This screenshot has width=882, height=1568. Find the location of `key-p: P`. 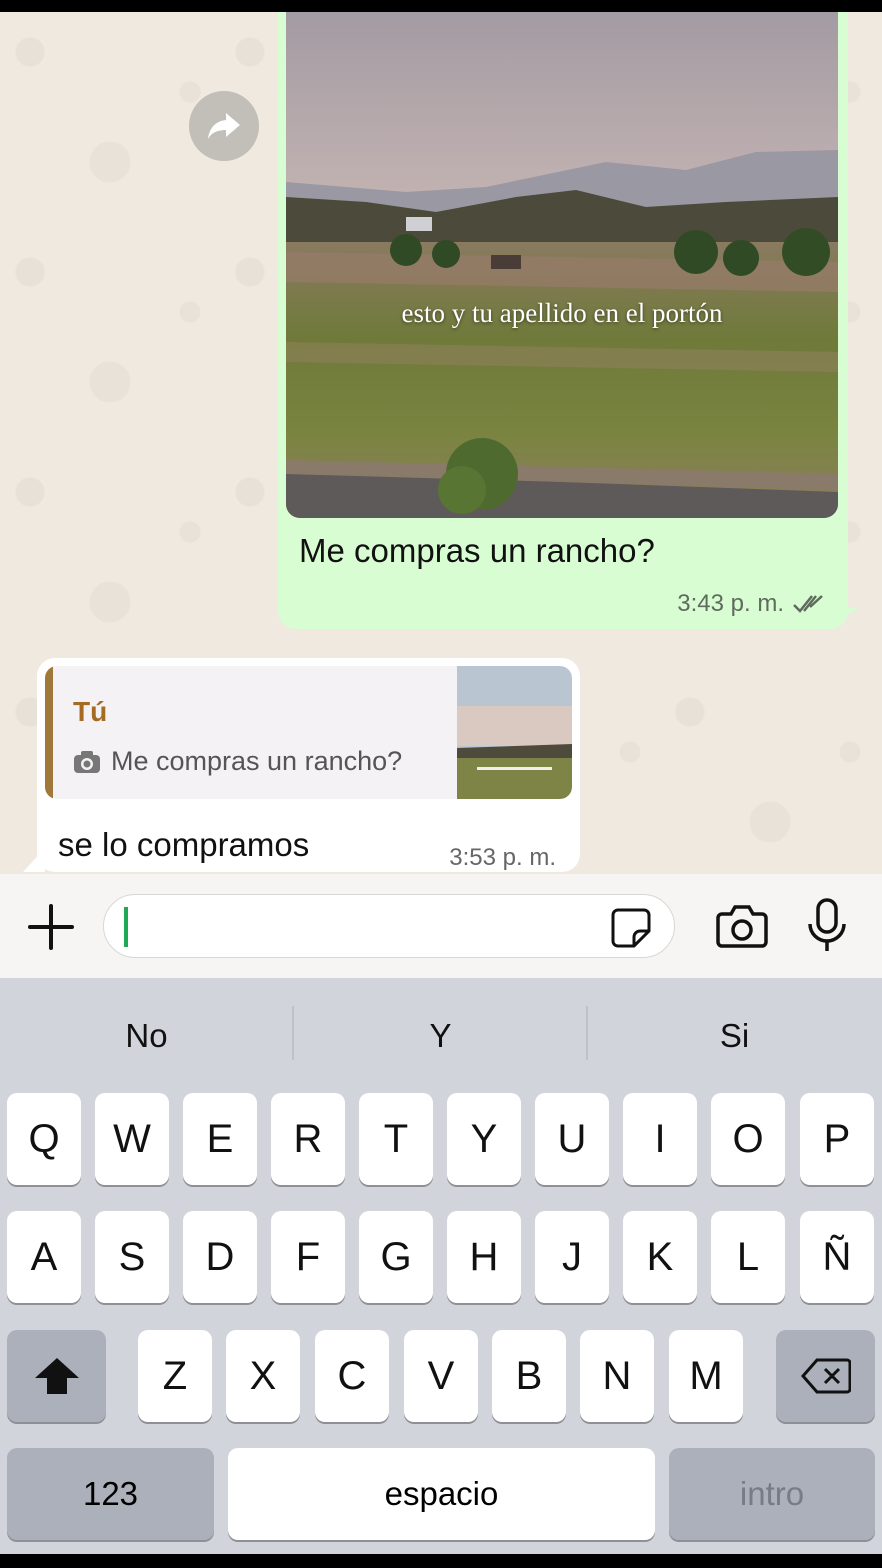

key-p: P is located at coordinates (837, 1139).